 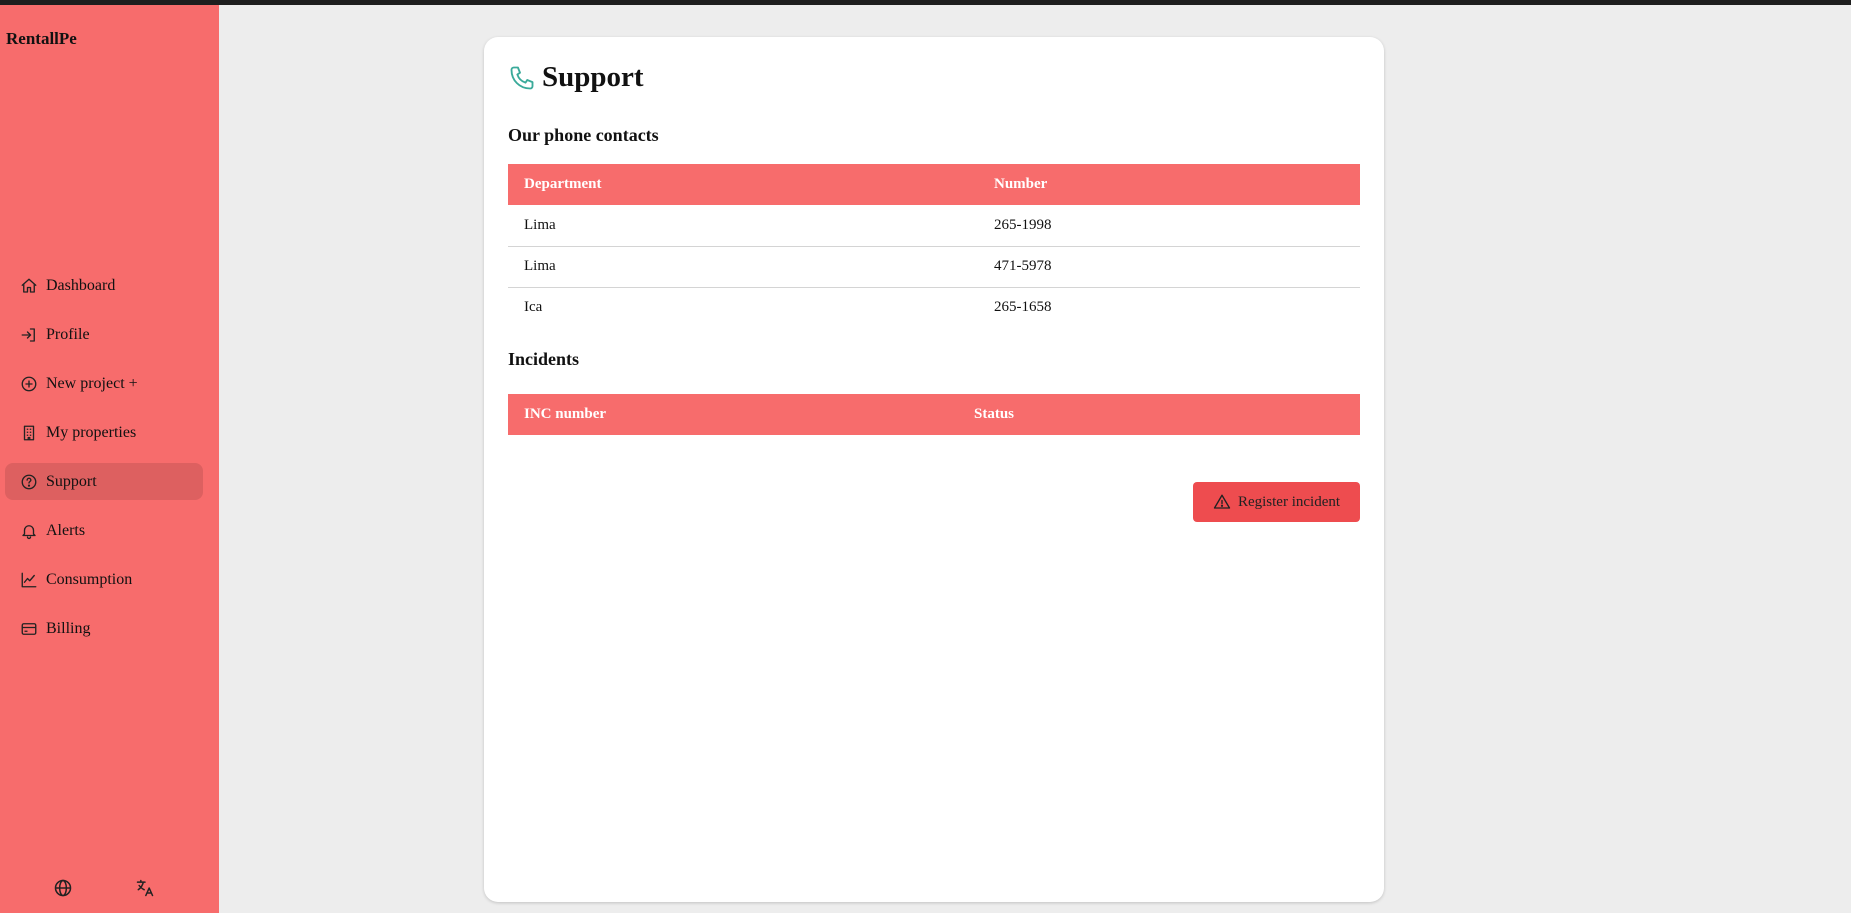 What do you see at coordinates (1169, 184) in the screenshot?
I see `column-header-number: Number` at bounding box center [1169, 184].